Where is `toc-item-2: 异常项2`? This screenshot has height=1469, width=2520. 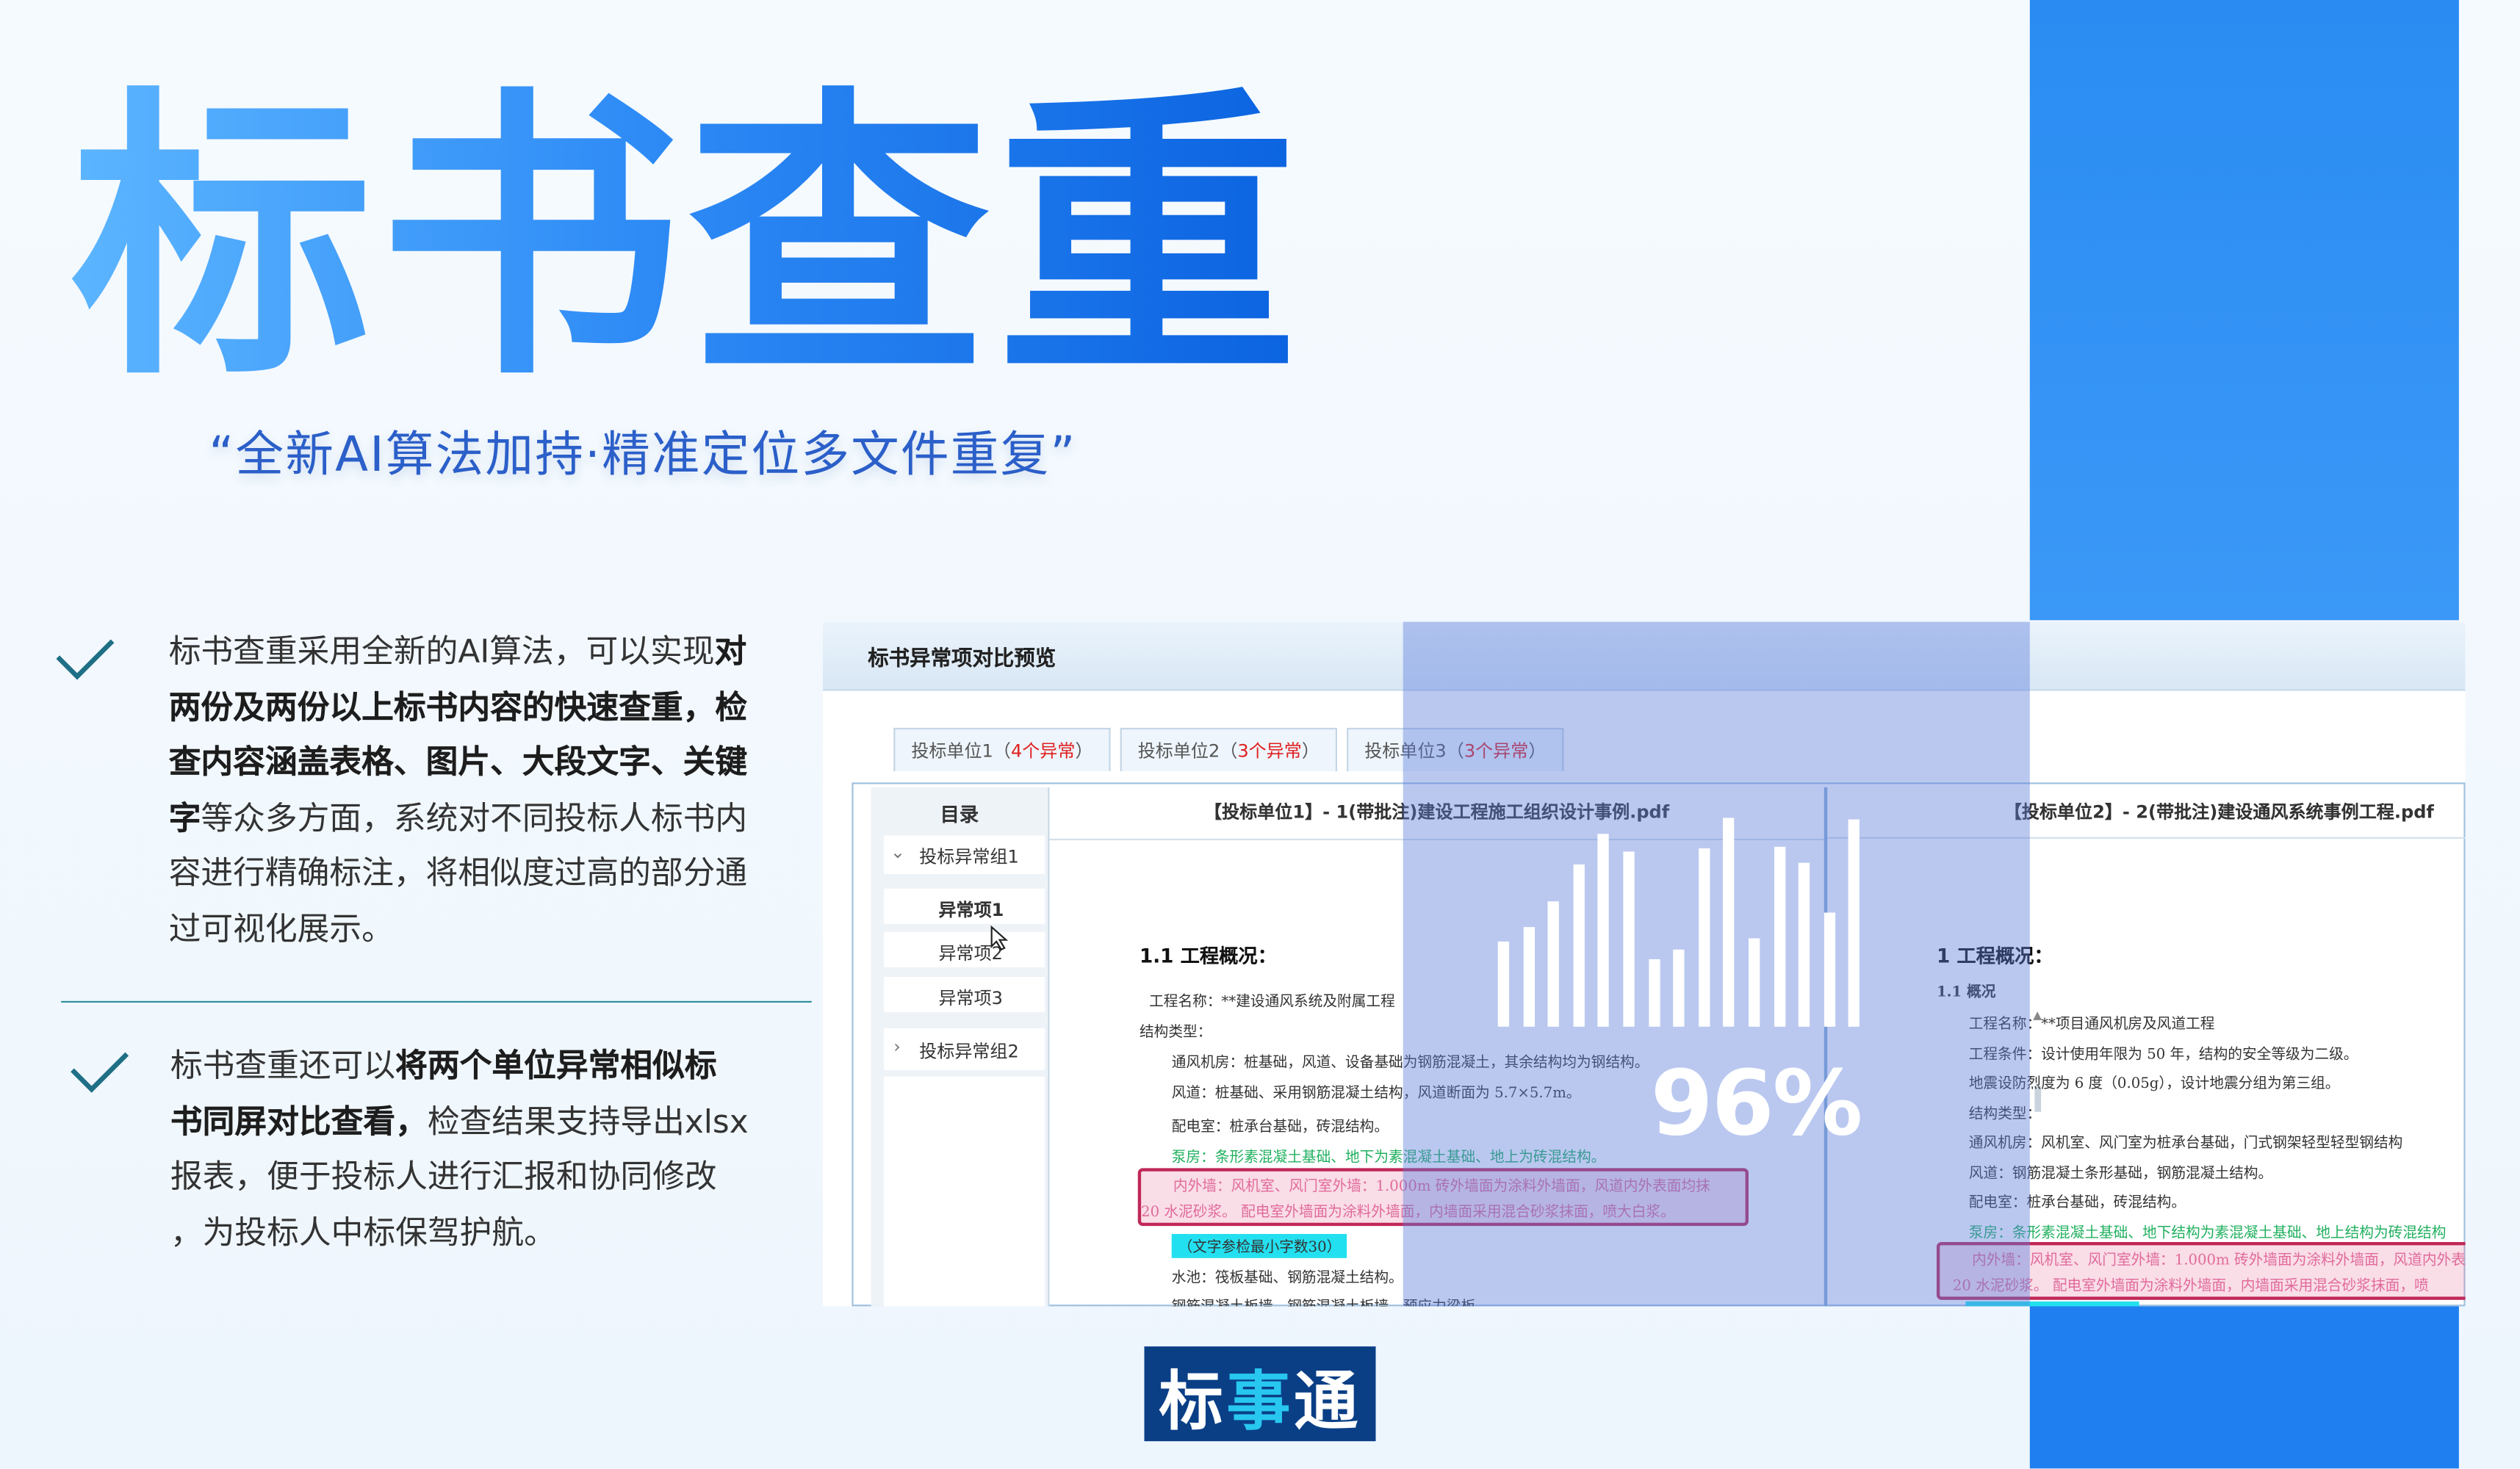 toc-item-2: 异常项2 is located at coordinates (965, 949).